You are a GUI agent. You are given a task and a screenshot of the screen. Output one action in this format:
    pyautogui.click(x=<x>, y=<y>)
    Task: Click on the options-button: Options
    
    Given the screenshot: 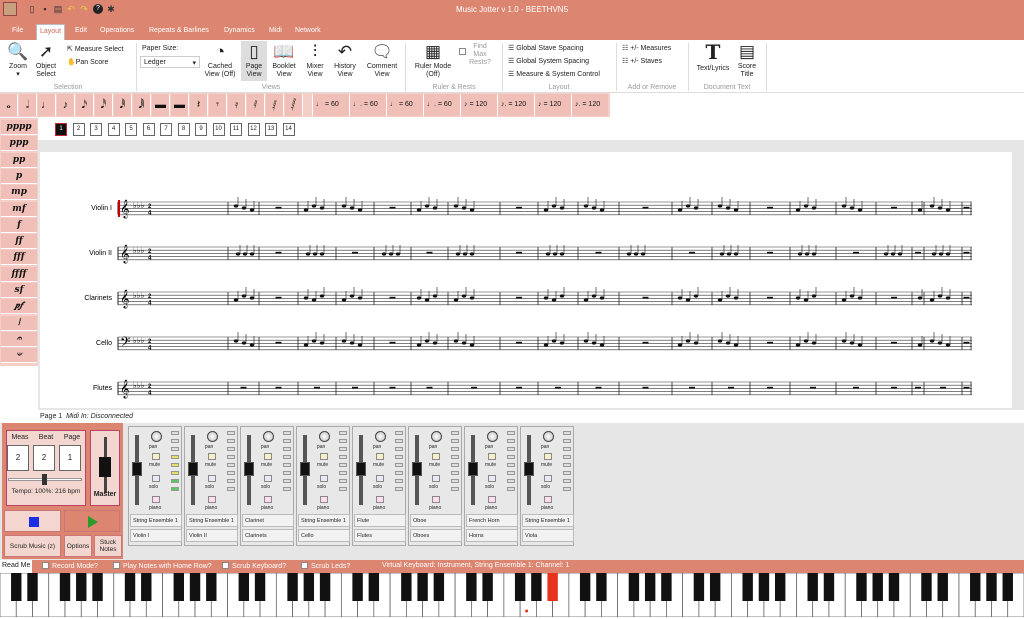 What is the action you would take?
    pyautogui.click(x=78, y=546)
    